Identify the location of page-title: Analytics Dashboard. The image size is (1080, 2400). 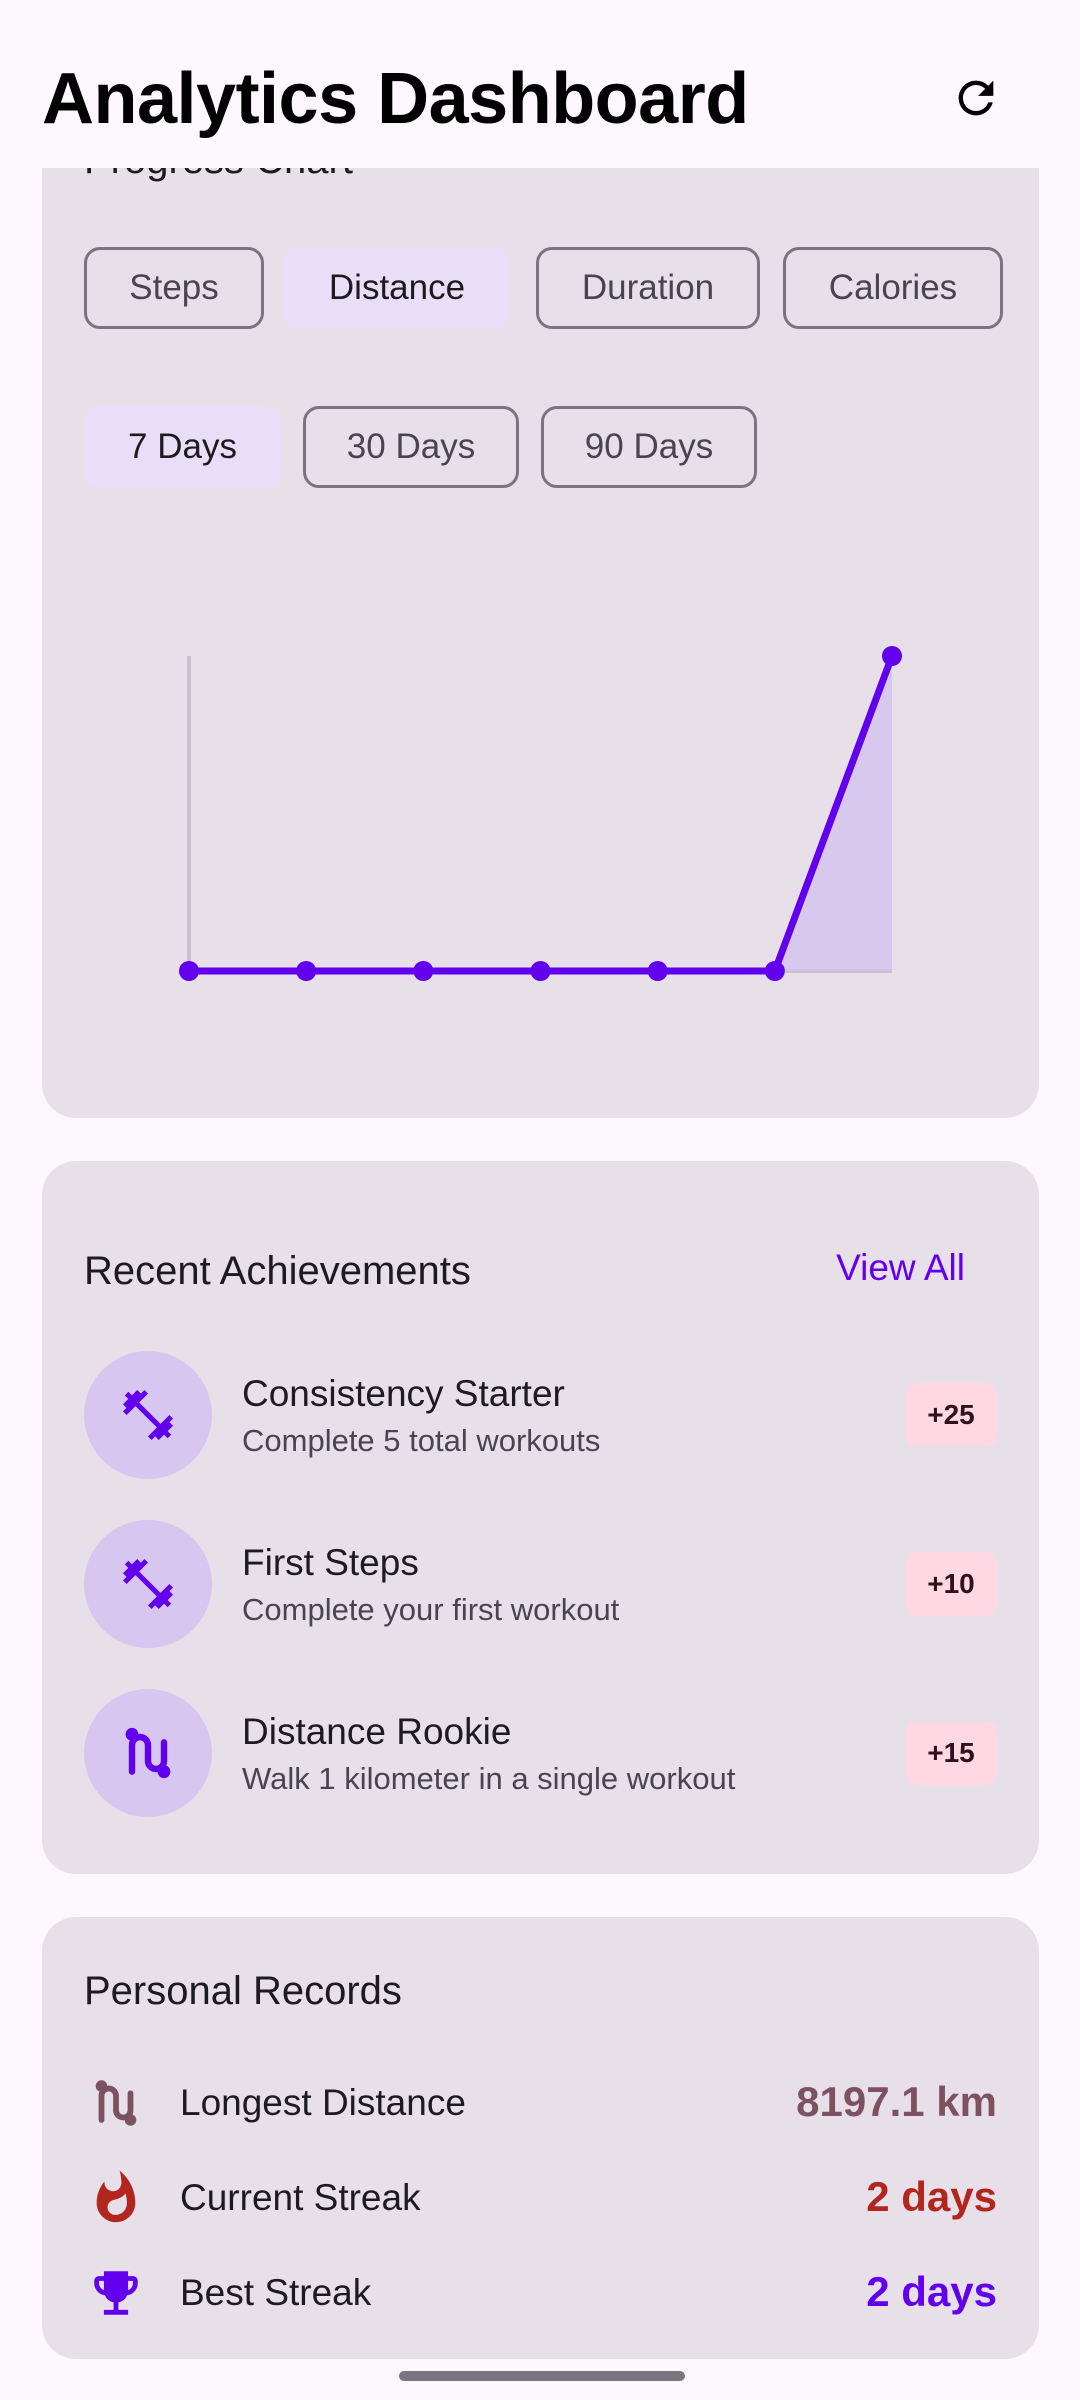
(395, 99).